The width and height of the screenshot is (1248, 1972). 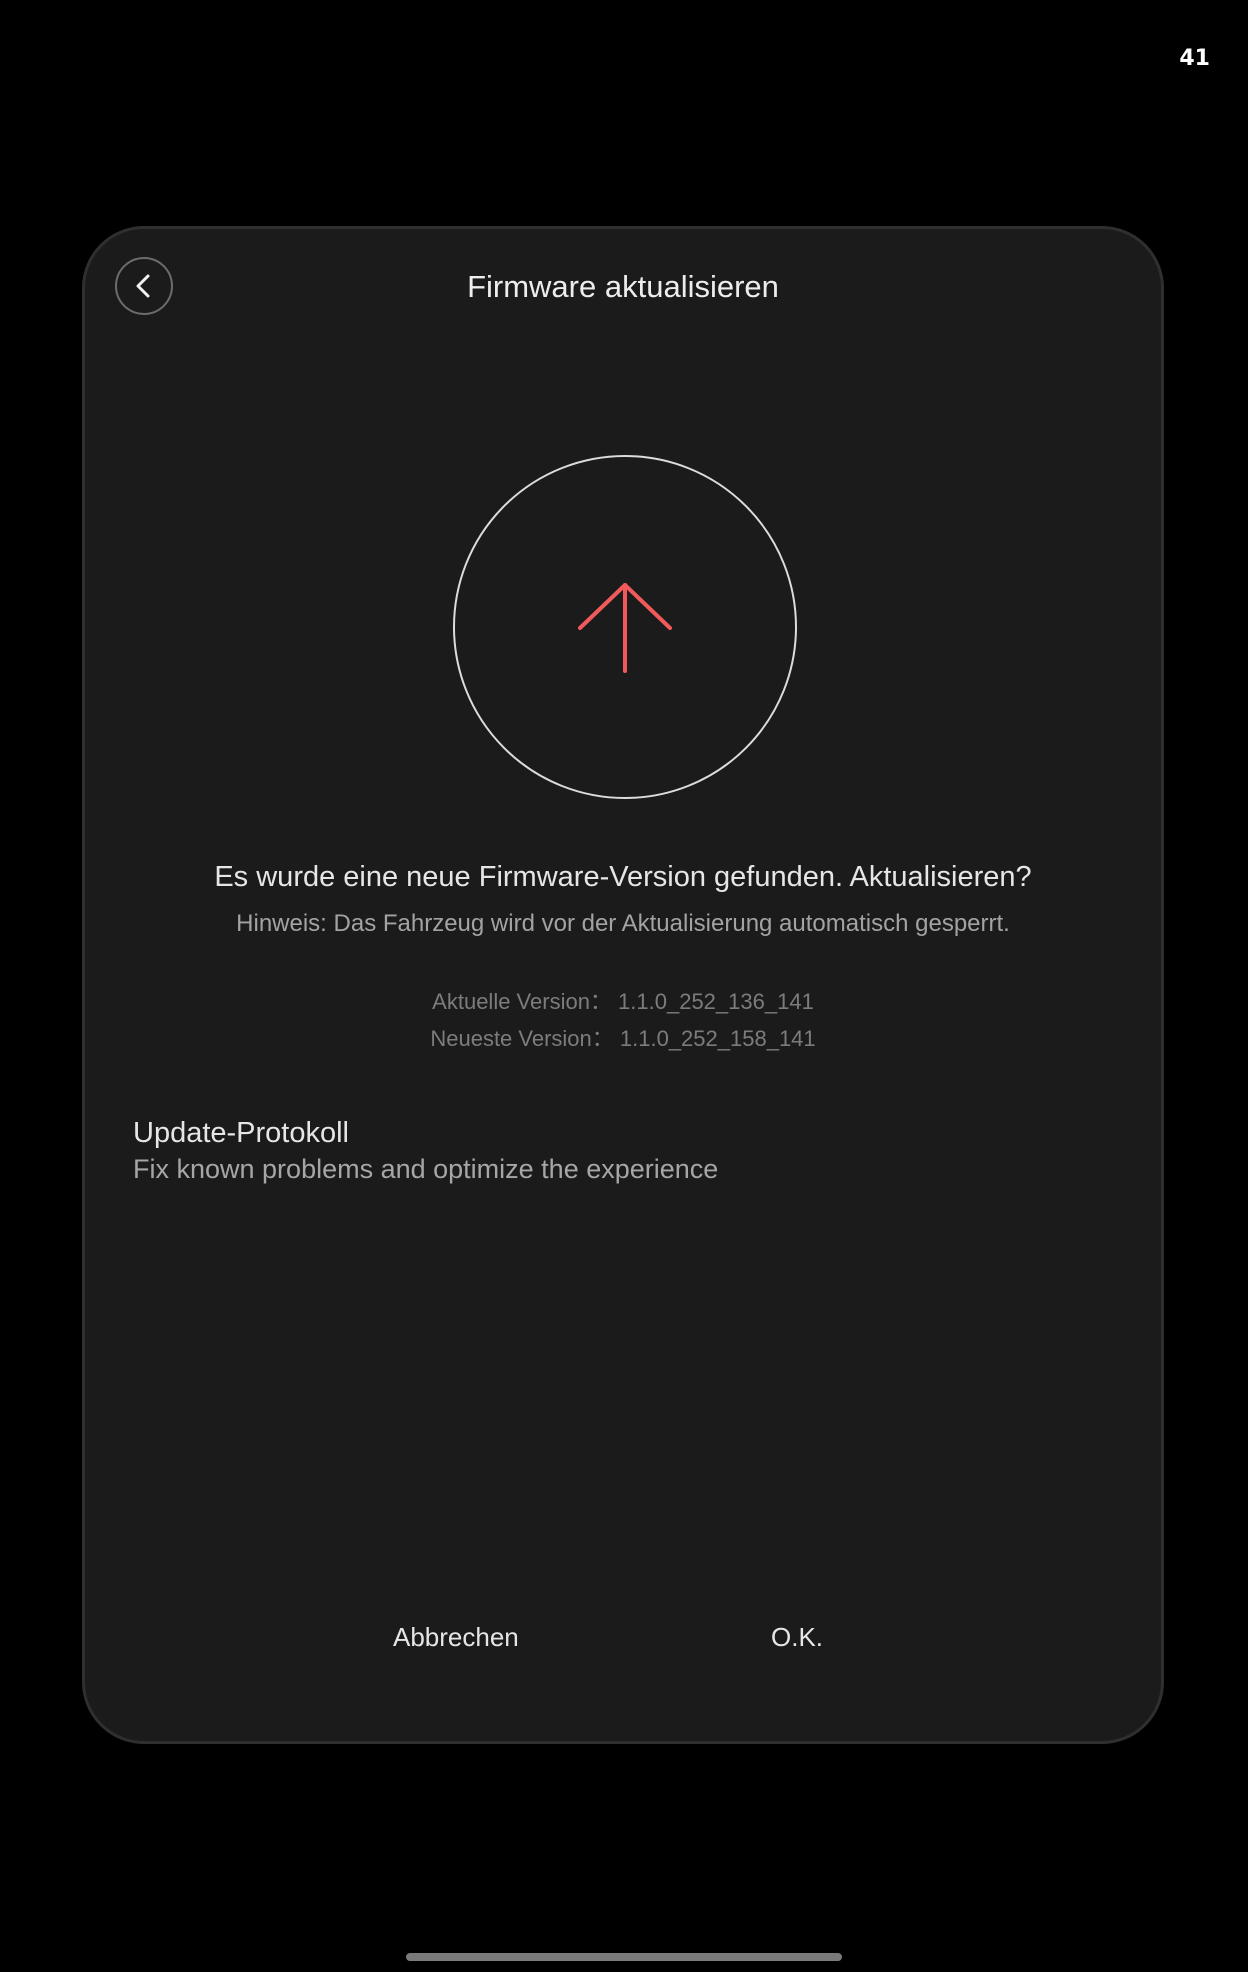 What do you see at coordinates (624, 1957) in the screenshot?
I see `home-indicator` at bounding box center [624, 1957].